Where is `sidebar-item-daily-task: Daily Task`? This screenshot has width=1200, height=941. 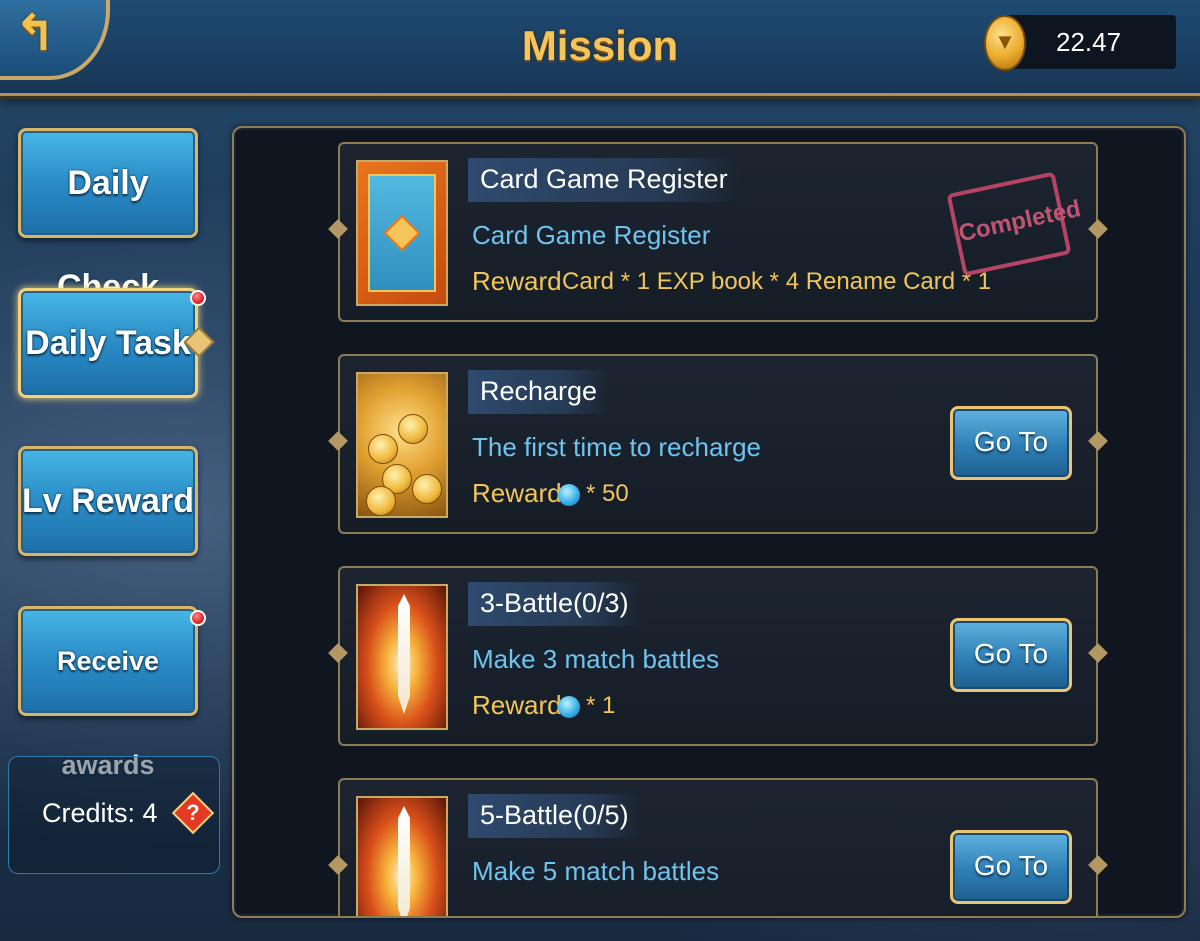 sidebar-item-daily-task: Daily Task is located at coordinates (108, 343).